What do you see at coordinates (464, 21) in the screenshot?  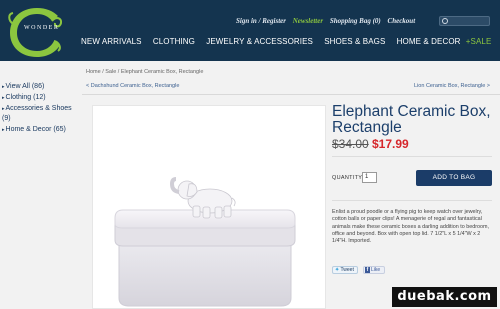 I see `search-input` at bounding box center [464, 21].